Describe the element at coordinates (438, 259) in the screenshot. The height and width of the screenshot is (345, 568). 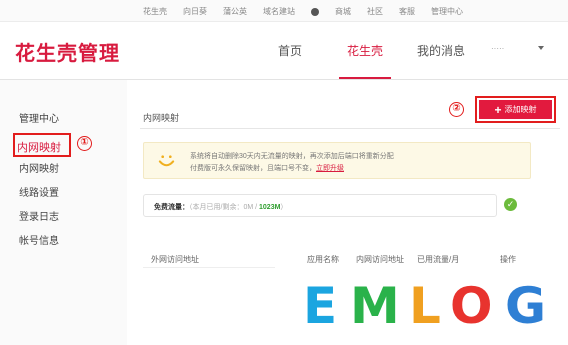
I see `col-traffic-used: 已用流量/月` at that location.